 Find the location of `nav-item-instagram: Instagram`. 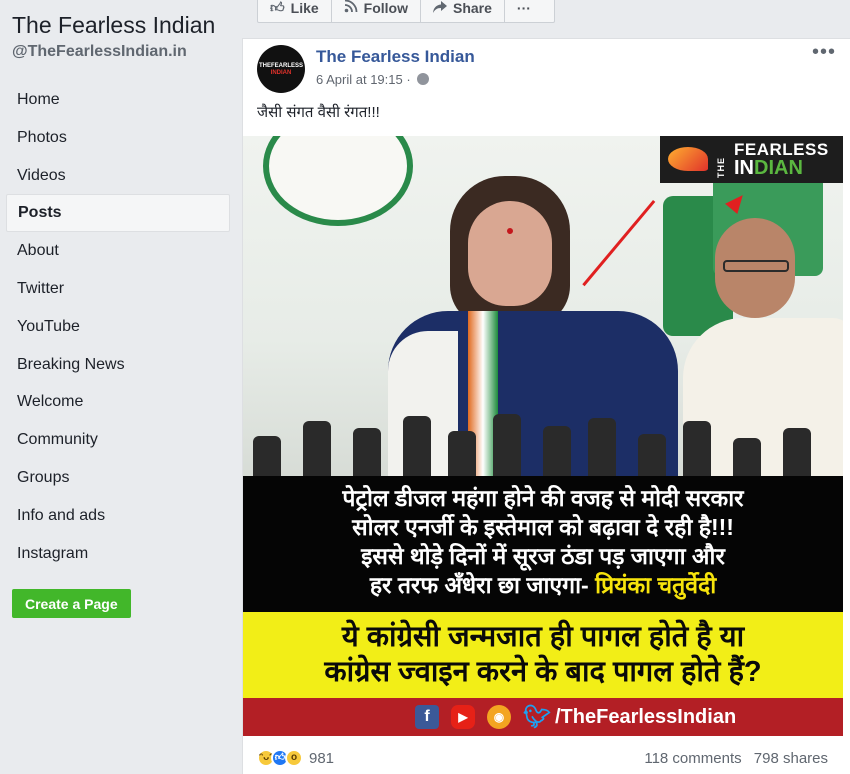

nav-item-instagram: Instagram is located at coordinates (118, 554).